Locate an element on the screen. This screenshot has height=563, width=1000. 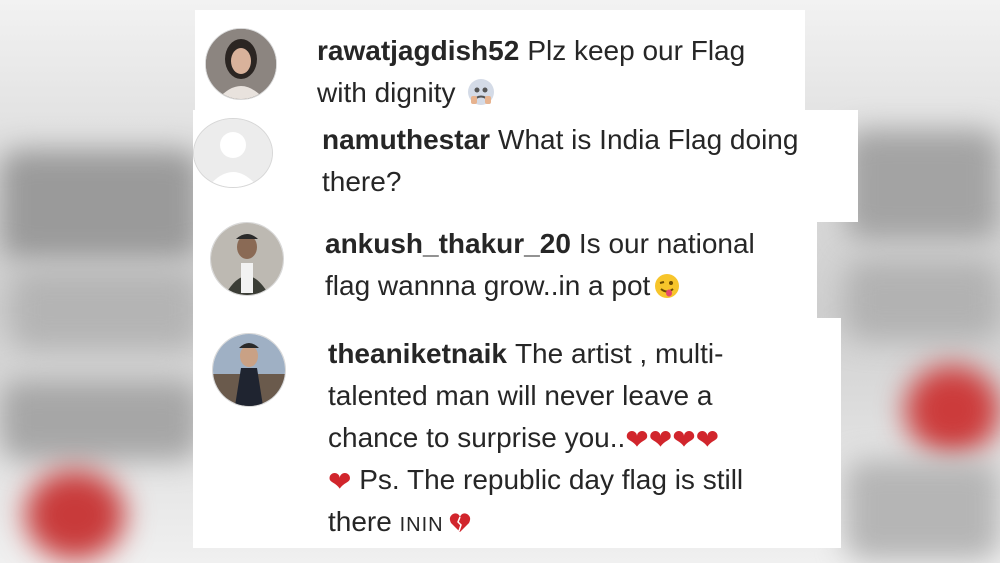
comment-tail: ININ is located at coordinates (421, 525).